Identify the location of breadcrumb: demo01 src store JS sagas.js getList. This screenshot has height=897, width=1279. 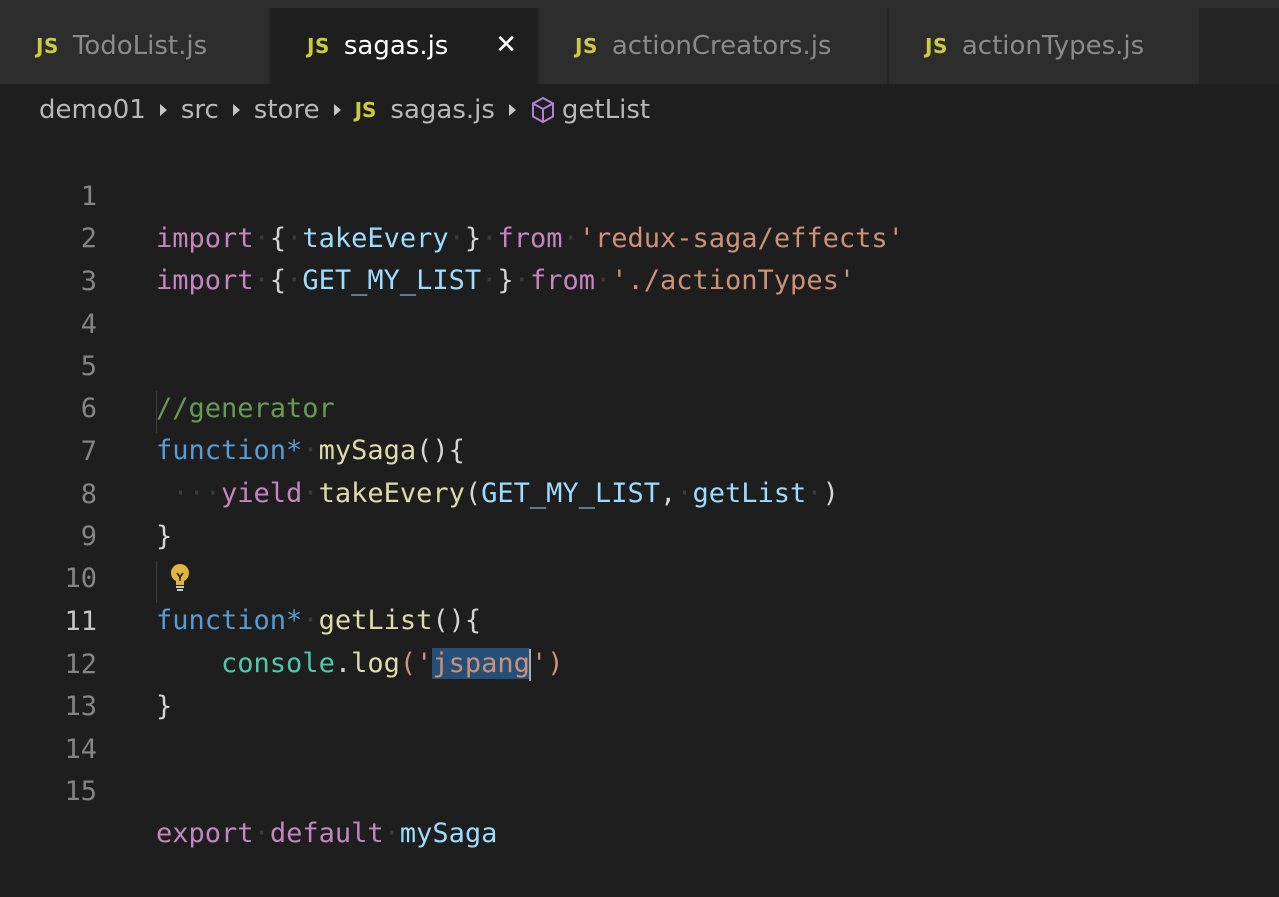
(639, 110).